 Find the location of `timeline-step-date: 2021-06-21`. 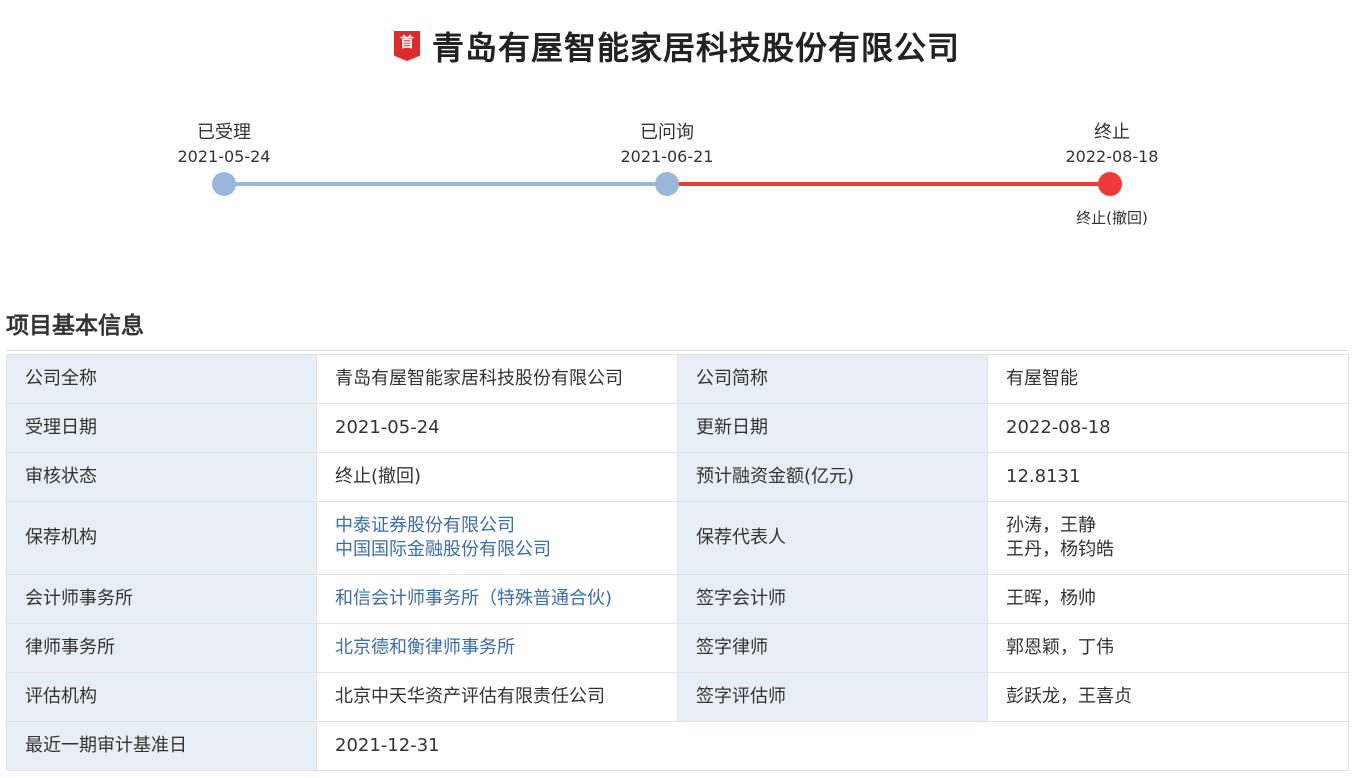

timeline-step-date: 2021-06-21 is located at coordinates (667, 156).